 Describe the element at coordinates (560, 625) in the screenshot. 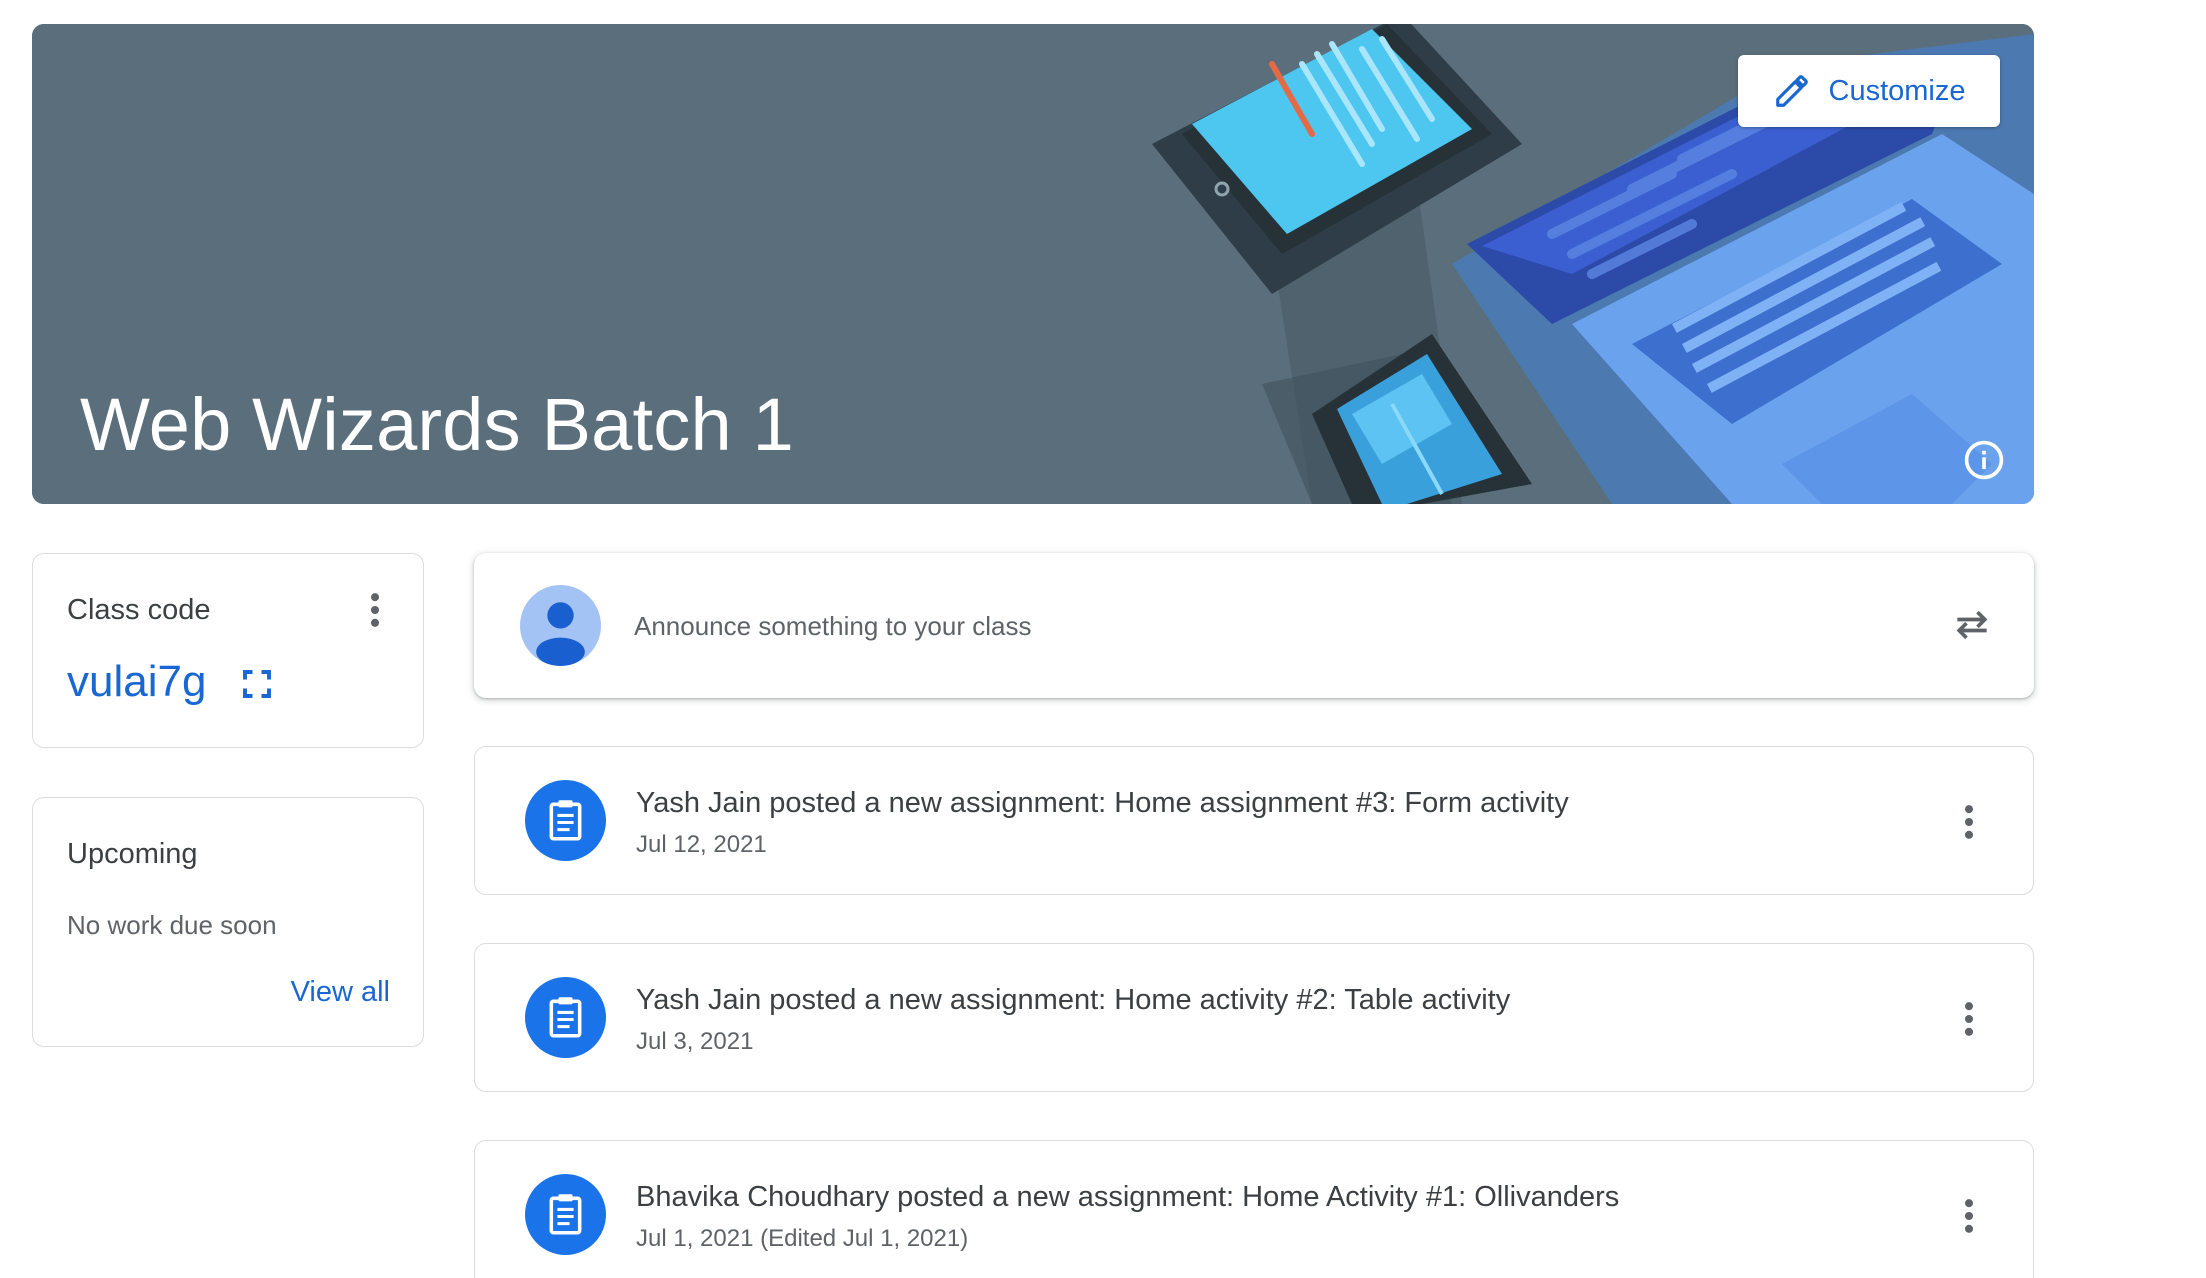

I see `user-avatar-icon` at that location.